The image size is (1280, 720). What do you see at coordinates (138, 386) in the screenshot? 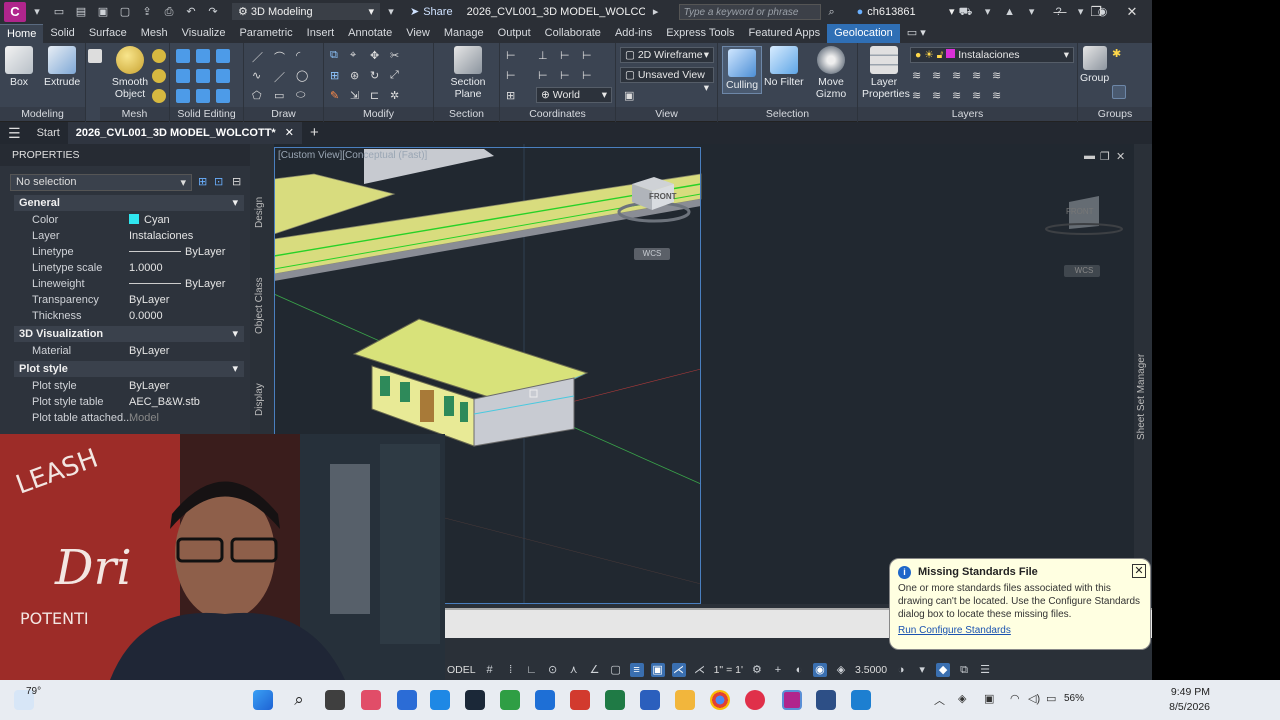
I see `prop-row-plot-style: Plot style ByLayer` at bounding box center [138, 386].